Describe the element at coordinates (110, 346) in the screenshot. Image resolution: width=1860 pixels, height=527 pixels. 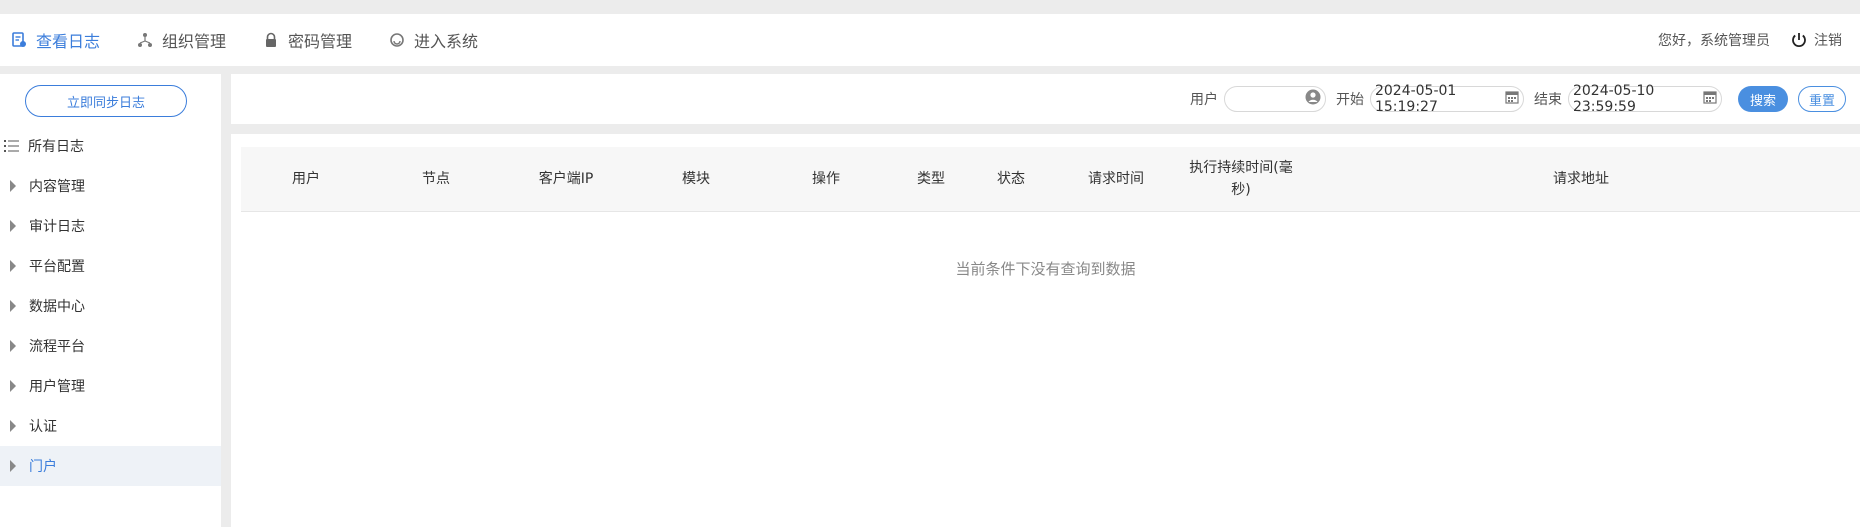
I see `tree-item-workflow-platform: 流程平台` at that location.